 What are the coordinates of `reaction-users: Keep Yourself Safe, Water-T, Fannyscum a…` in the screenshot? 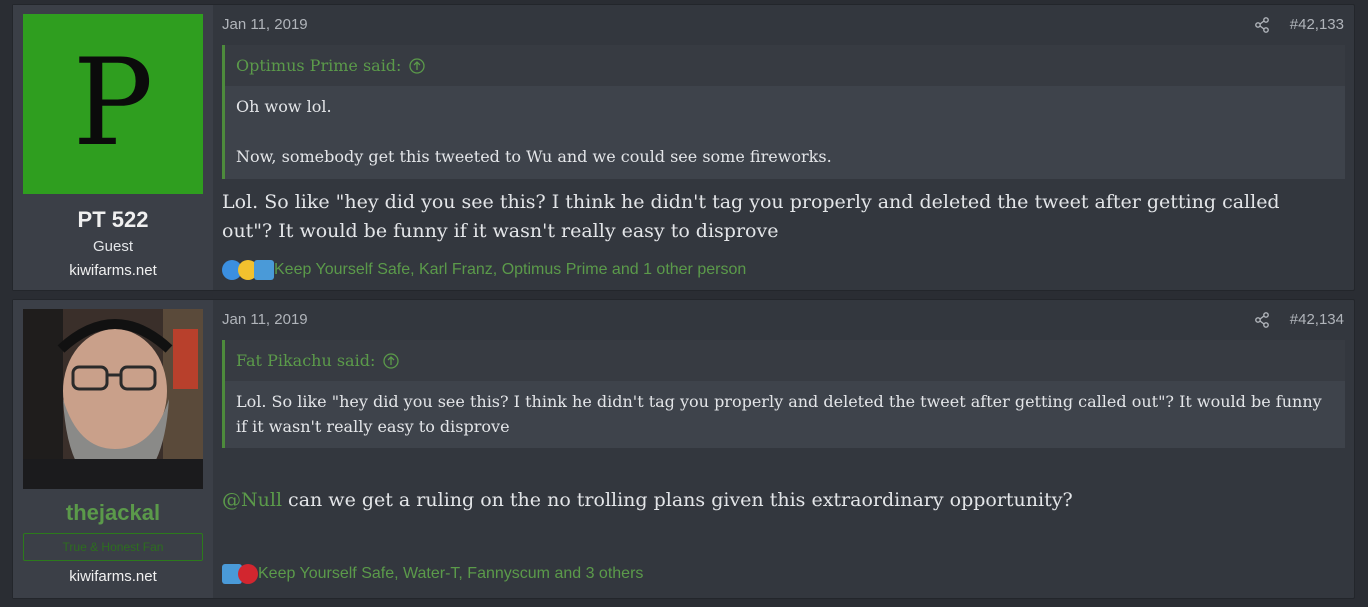 It's located at (450, 574).